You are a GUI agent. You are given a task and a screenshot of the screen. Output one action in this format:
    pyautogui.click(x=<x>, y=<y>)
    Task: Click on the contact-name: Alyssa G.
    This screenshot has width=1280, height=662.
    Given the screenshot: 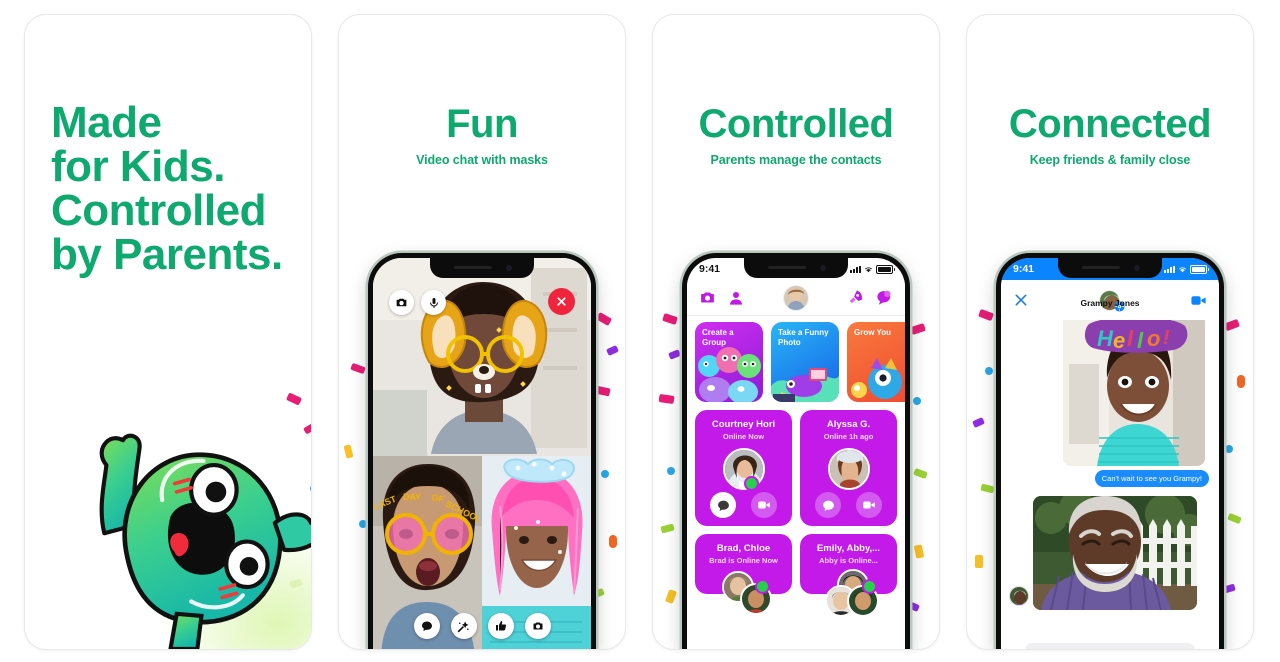 What is the action you would take?
    pyautogui.click(x=848, y=424)
    